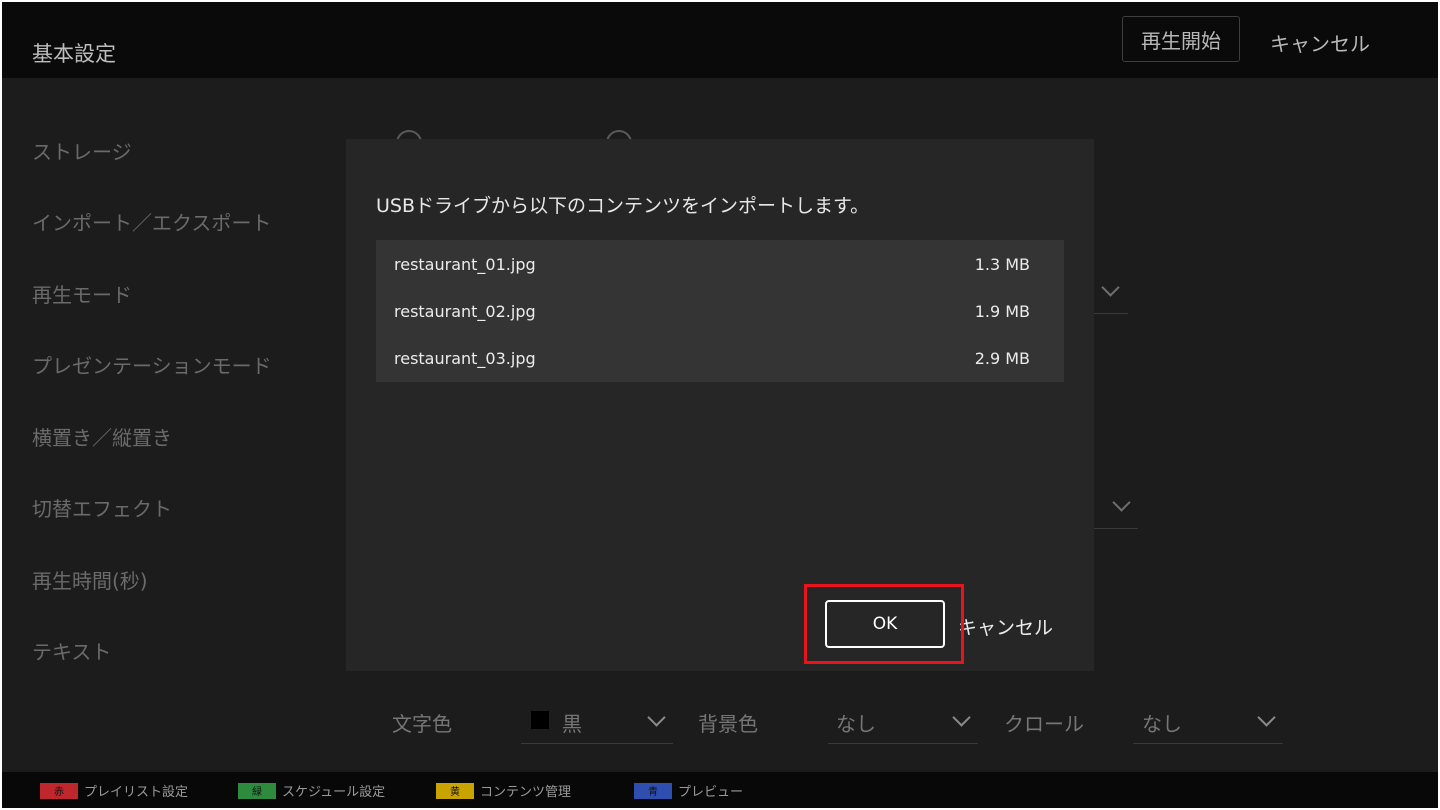 This screenshot has width=1440, height=810. What do you see at coordinates (82, 152) in the screenshot?
I see `storage-label: ストレージ` at bounding box center [82, 152].